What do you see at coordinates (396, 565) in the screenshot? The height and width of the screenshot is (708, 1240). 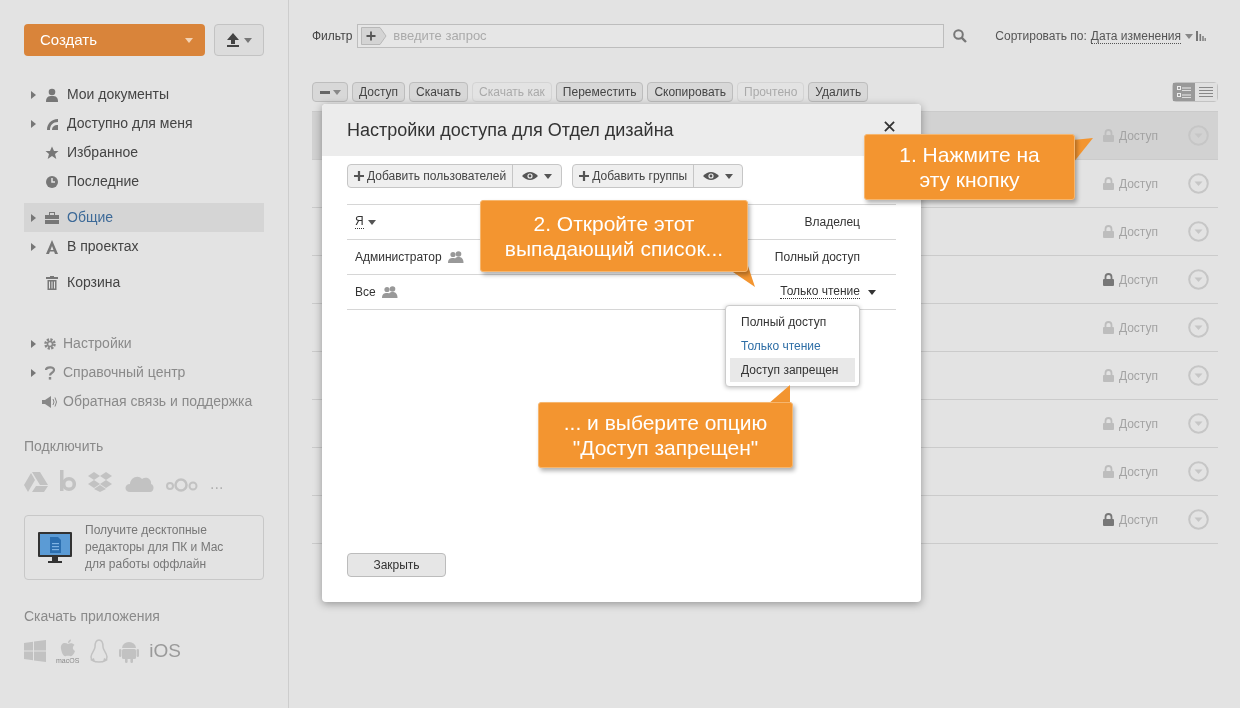 I see `close-button: Закрыть` at bounding box center [396, 565].